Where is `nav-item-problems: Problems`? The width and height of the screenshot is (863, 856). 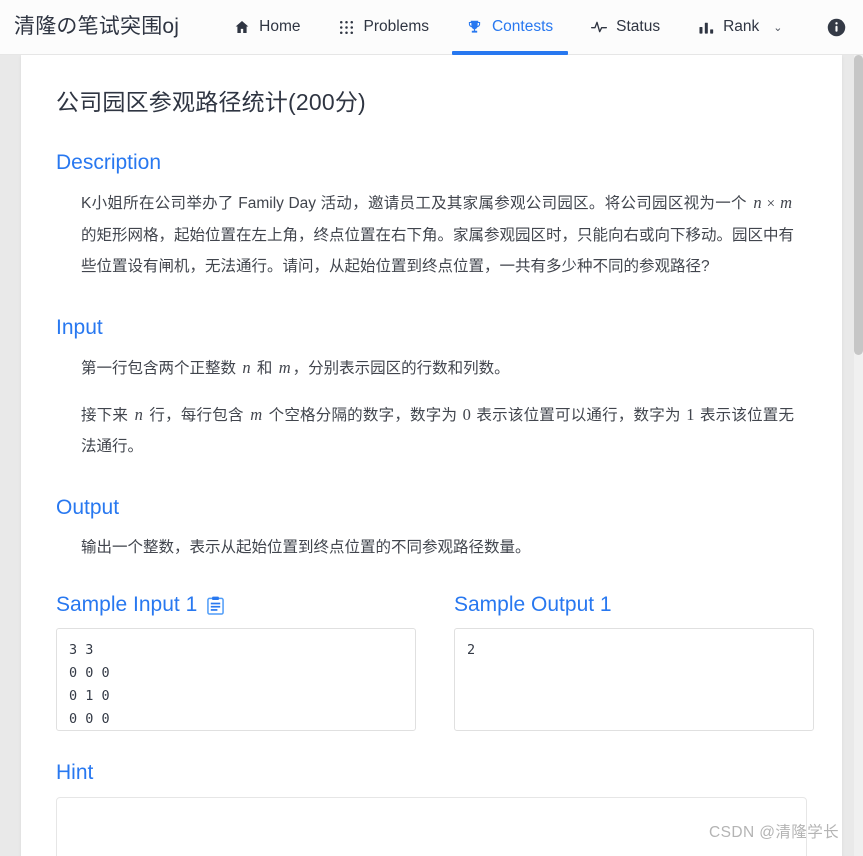 nav-item-problems: Problems is located at coordinates (384, 27).